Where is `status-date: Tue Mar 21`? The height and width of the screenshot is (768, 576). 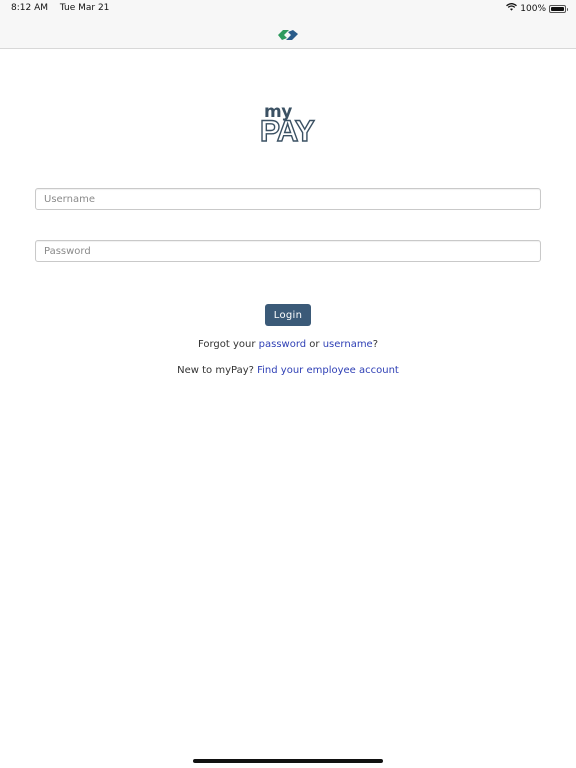
status-date: Tue Mar 21 is located at coordinates (84, 8).